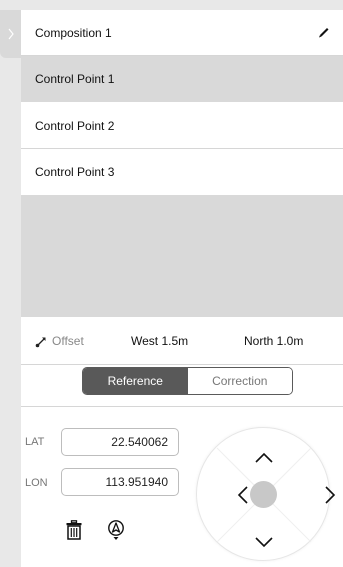  Describe the element at coordinates (160, 341) in the screenshot. I see `offset-west-value: West 1.5m` at that location.